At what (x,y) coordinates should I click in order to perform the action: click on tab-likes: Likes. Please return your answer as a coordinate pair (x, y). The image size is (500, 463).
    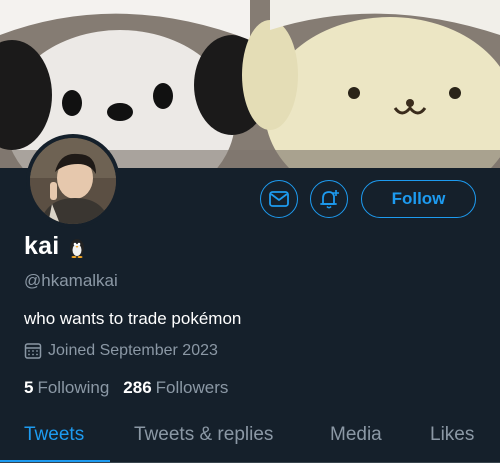
    Looking at the image, I should click on (452, 435).